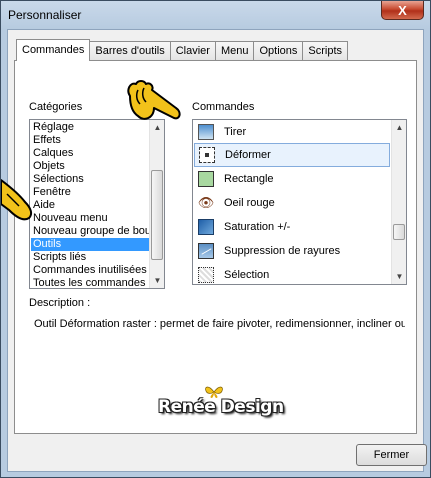  I want to click on tab-options: Options, so click(278, 51).